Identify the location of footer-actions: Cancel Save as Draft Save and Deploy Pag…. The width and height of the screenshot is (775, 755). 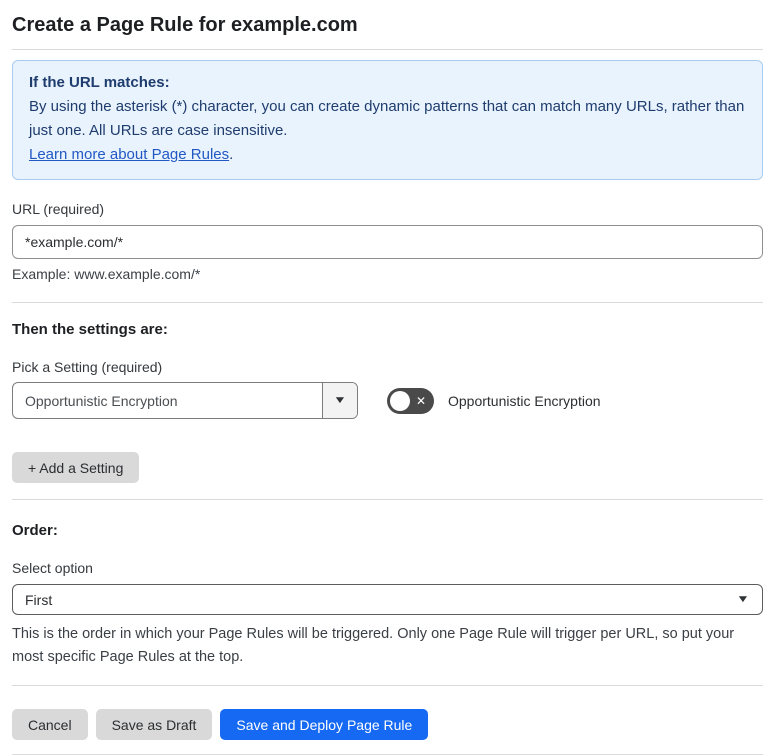
(387, 724).